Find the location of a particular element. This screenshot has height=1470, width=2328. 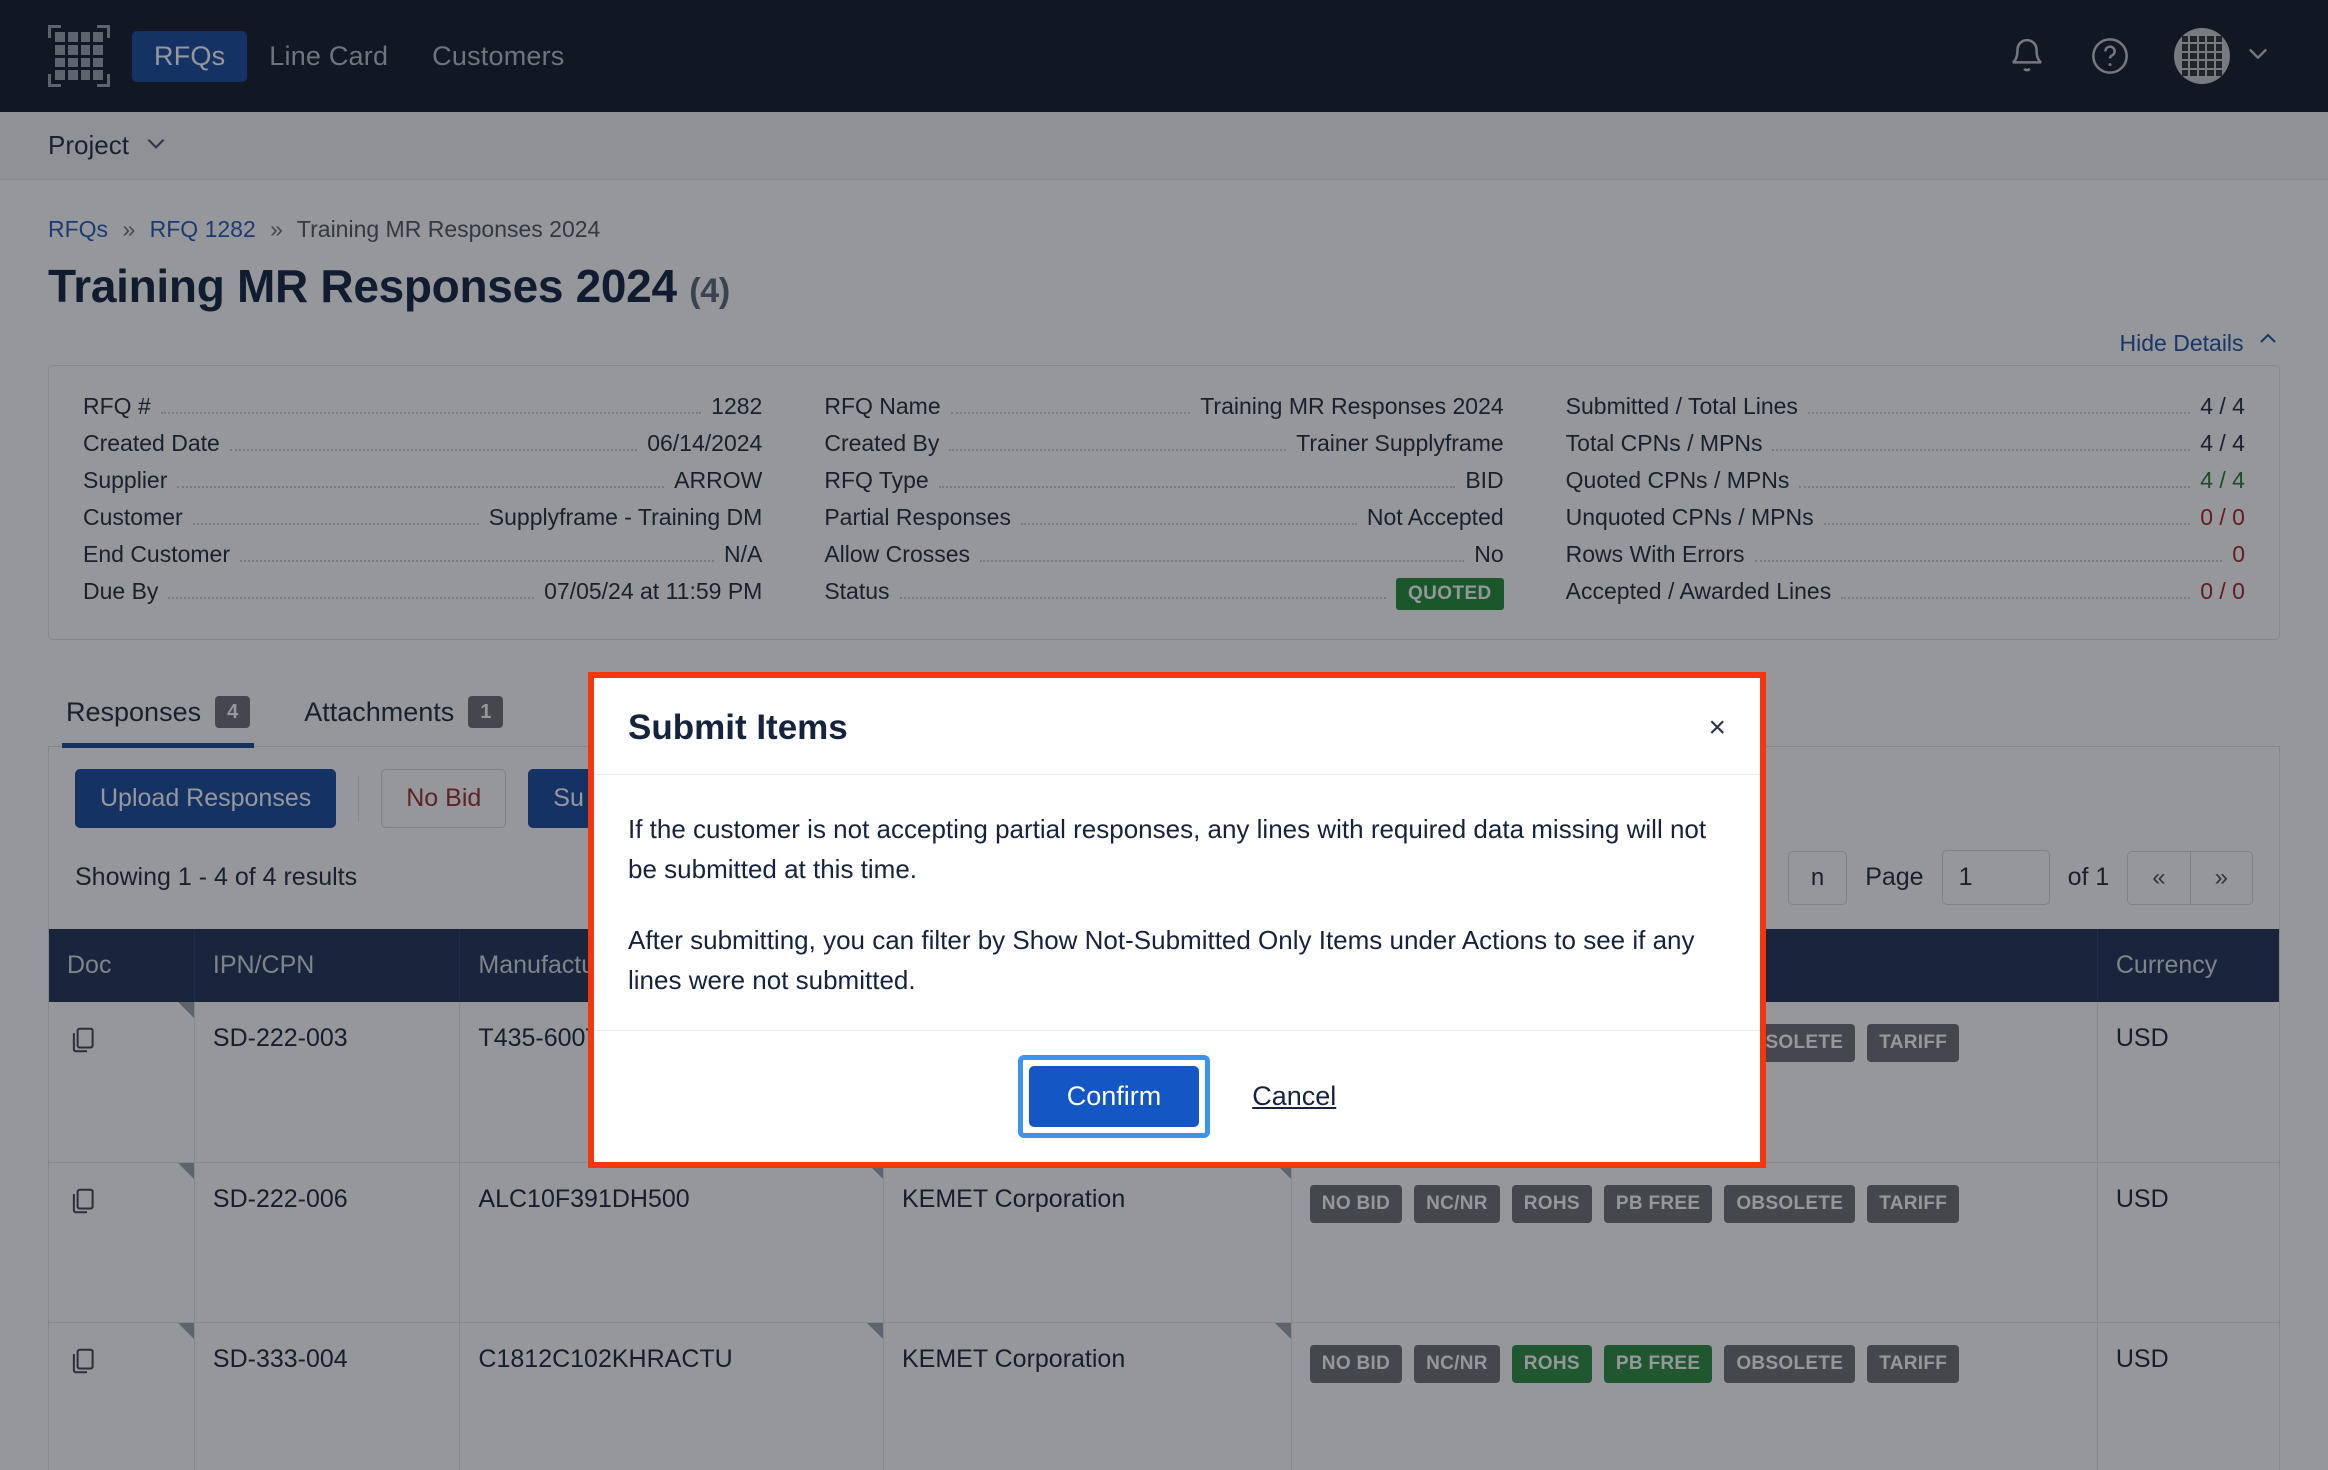

dialog-header: Submit Items × is located at coordinates (1177, 726).